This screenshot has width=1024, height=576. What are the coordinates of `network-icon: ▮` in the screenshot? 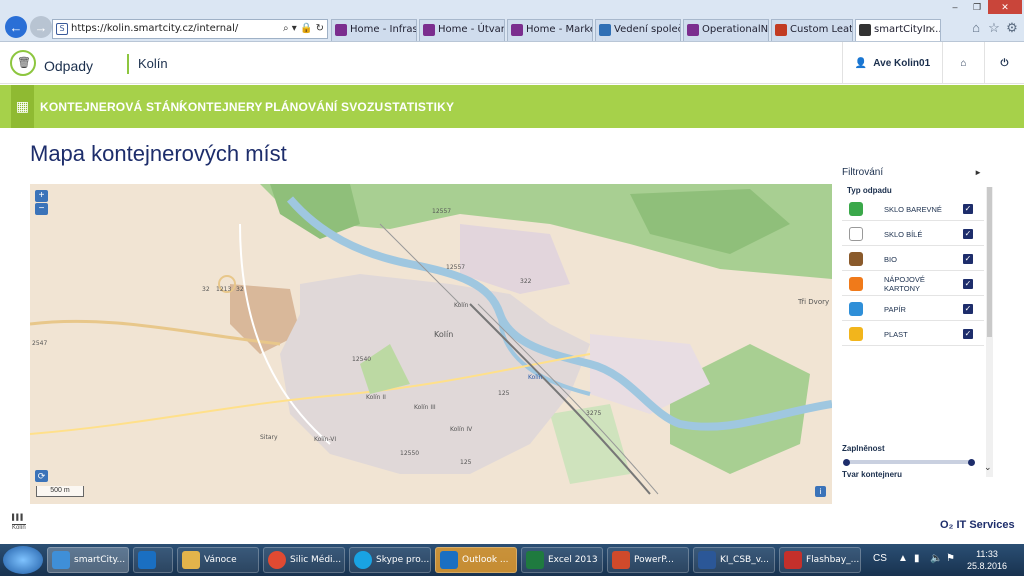 It's located at (917, 558).